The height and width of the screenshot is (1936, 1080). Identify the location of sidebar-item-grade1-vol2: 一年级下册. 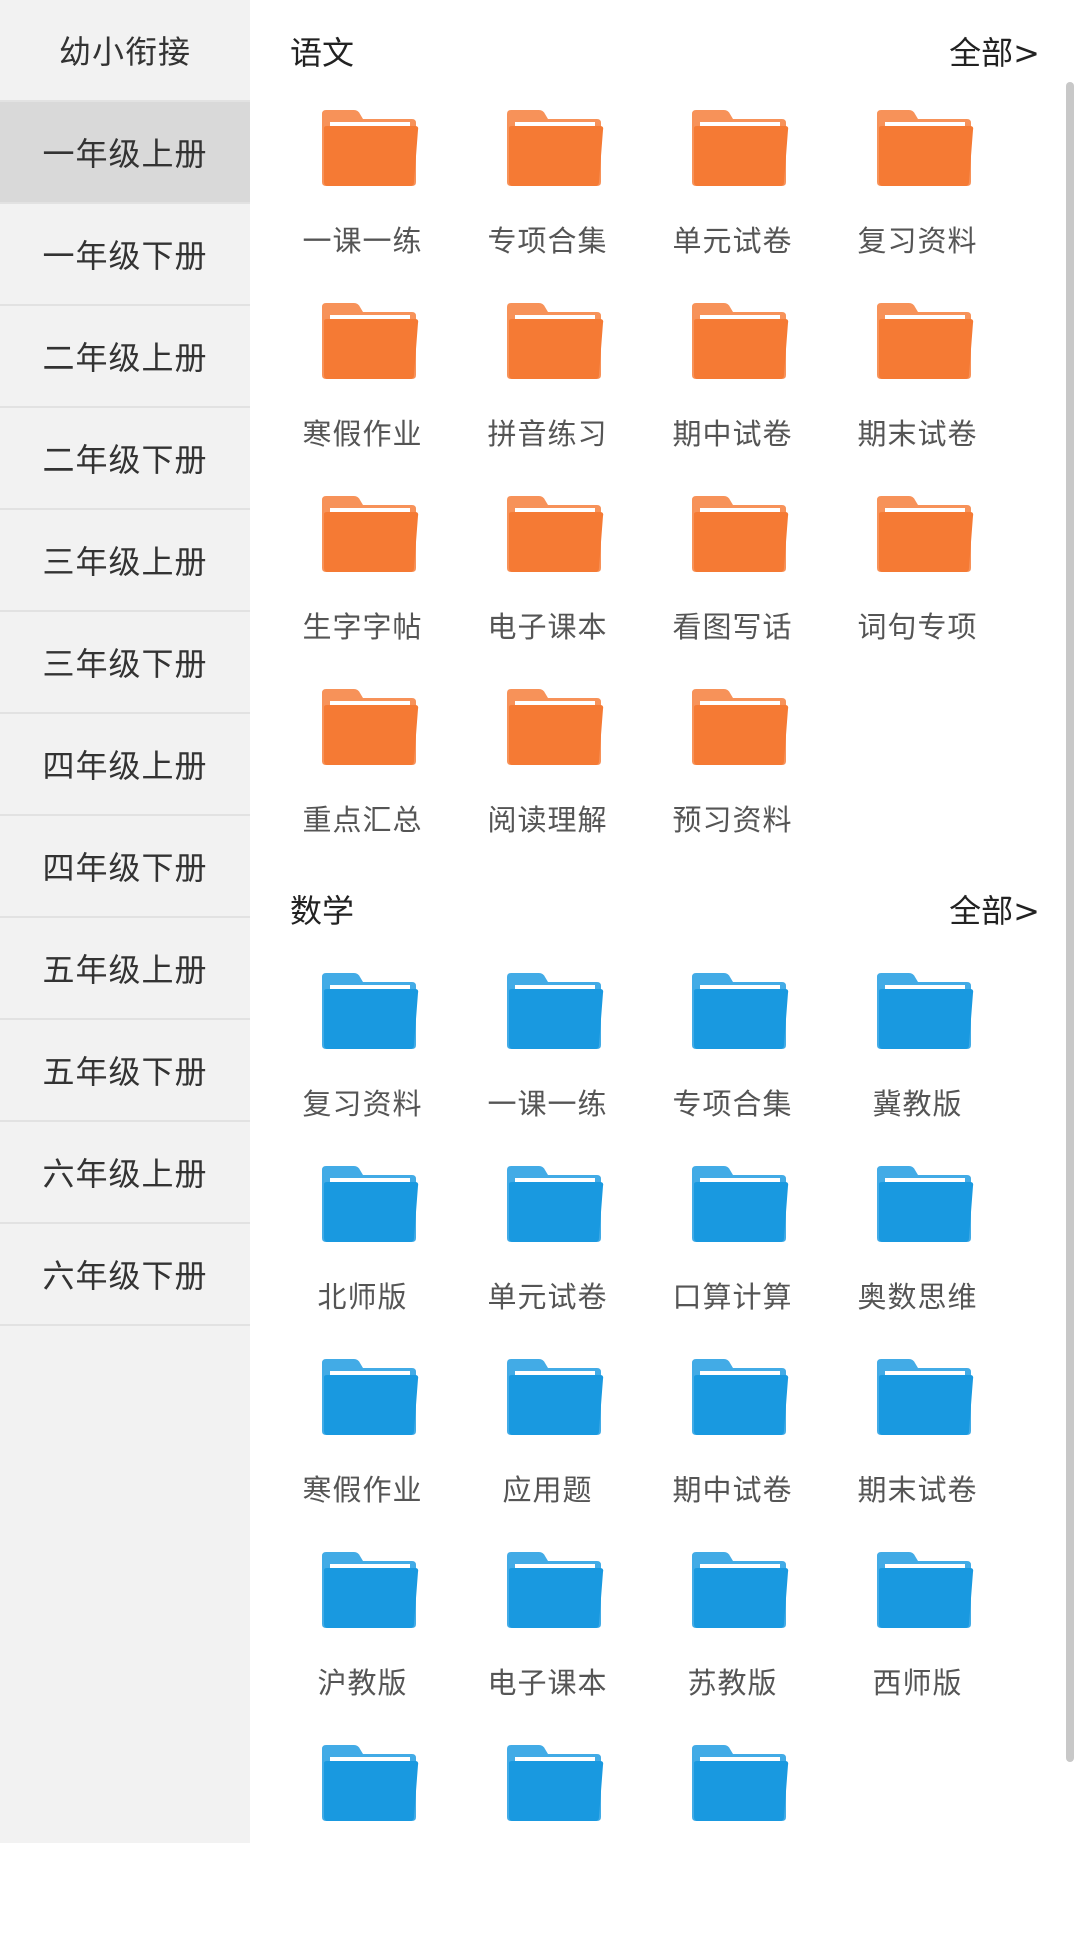
(125, 255).